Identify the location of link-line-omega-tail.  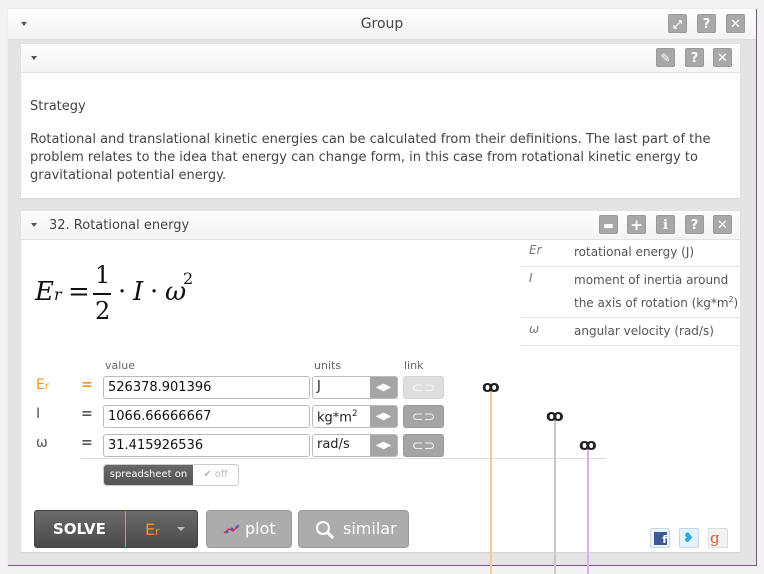
(588, 567).